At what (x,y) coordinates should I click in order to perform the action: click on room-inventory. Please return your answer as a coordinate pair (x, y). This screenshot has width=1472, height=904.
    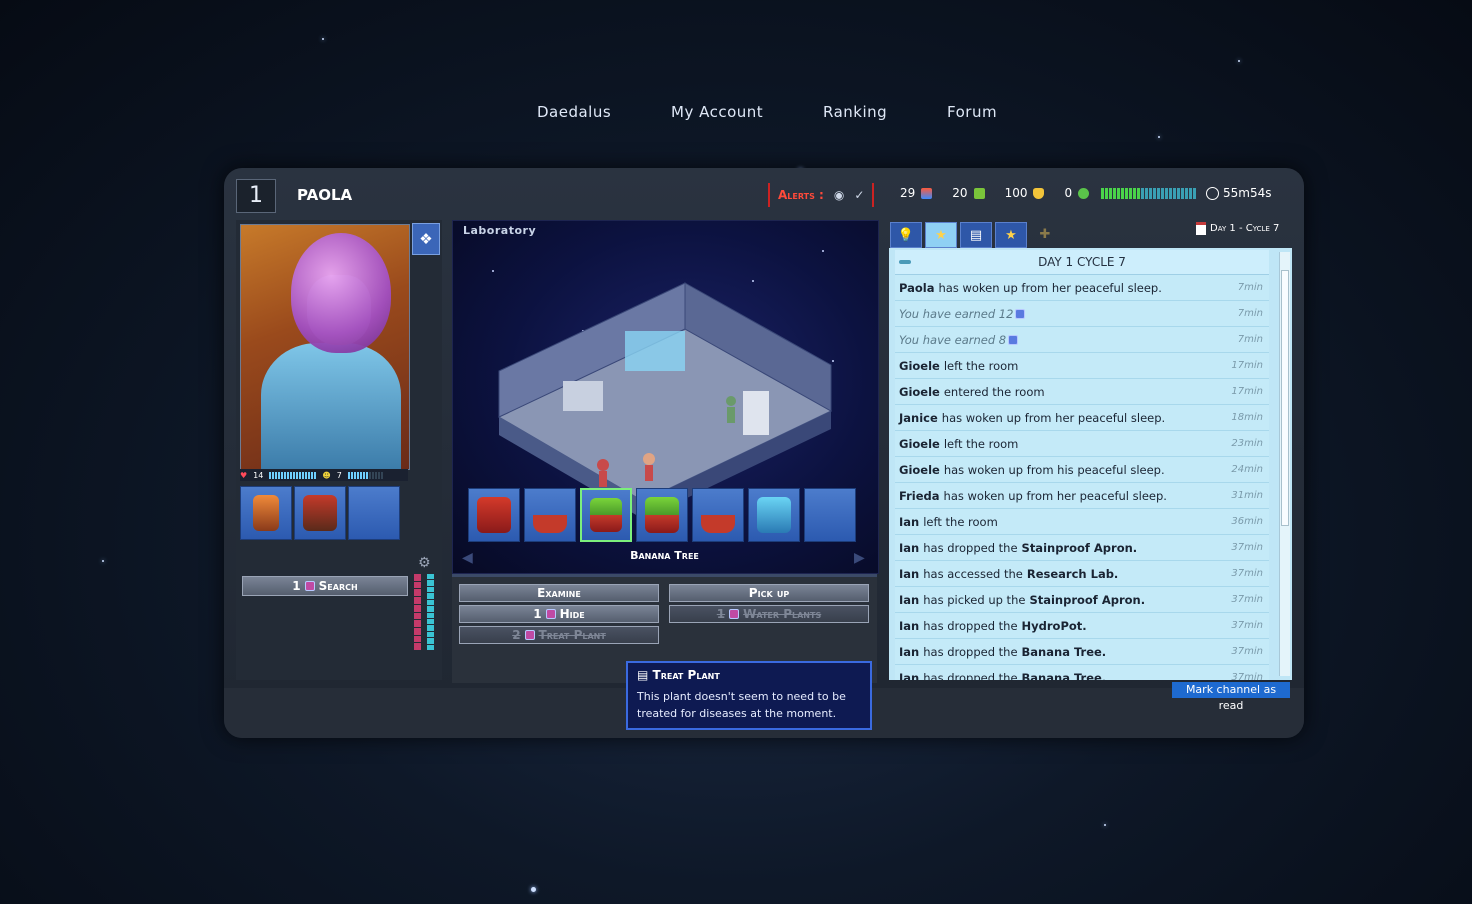
    Looking at the image, I should click on (662, 515).